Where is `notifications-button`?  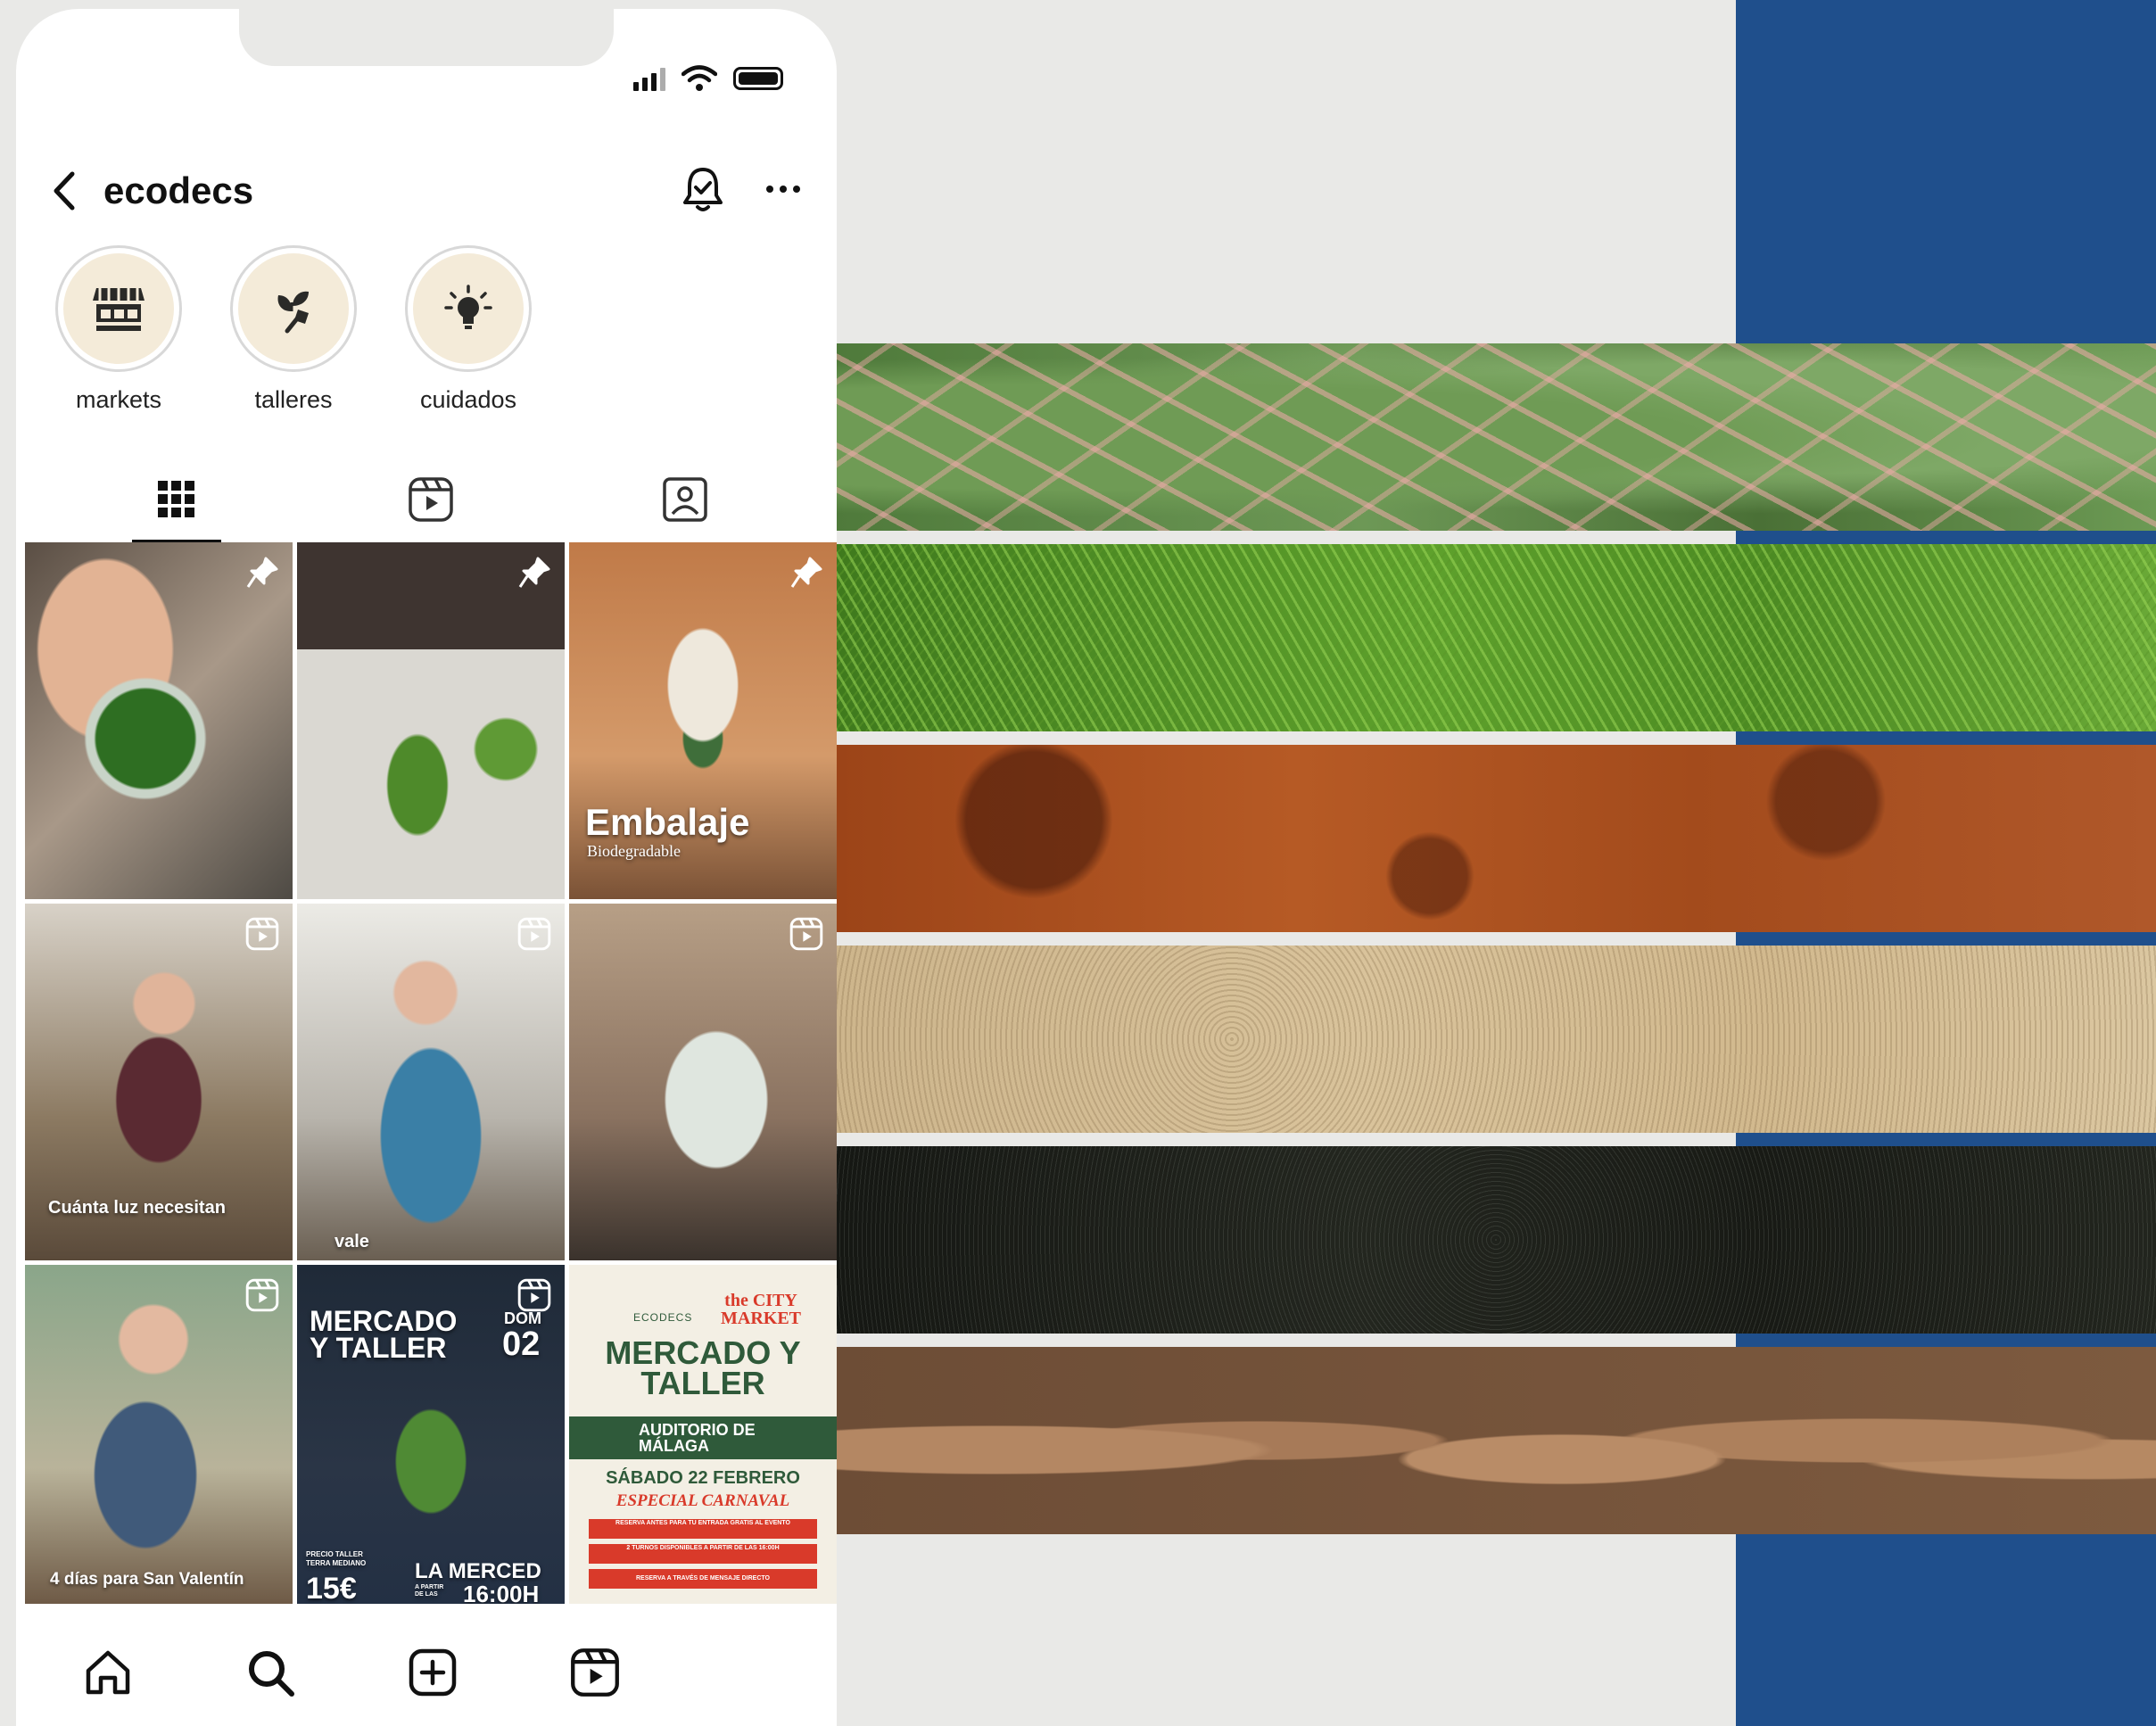 notifications-button is located at coordinates (703, 189).